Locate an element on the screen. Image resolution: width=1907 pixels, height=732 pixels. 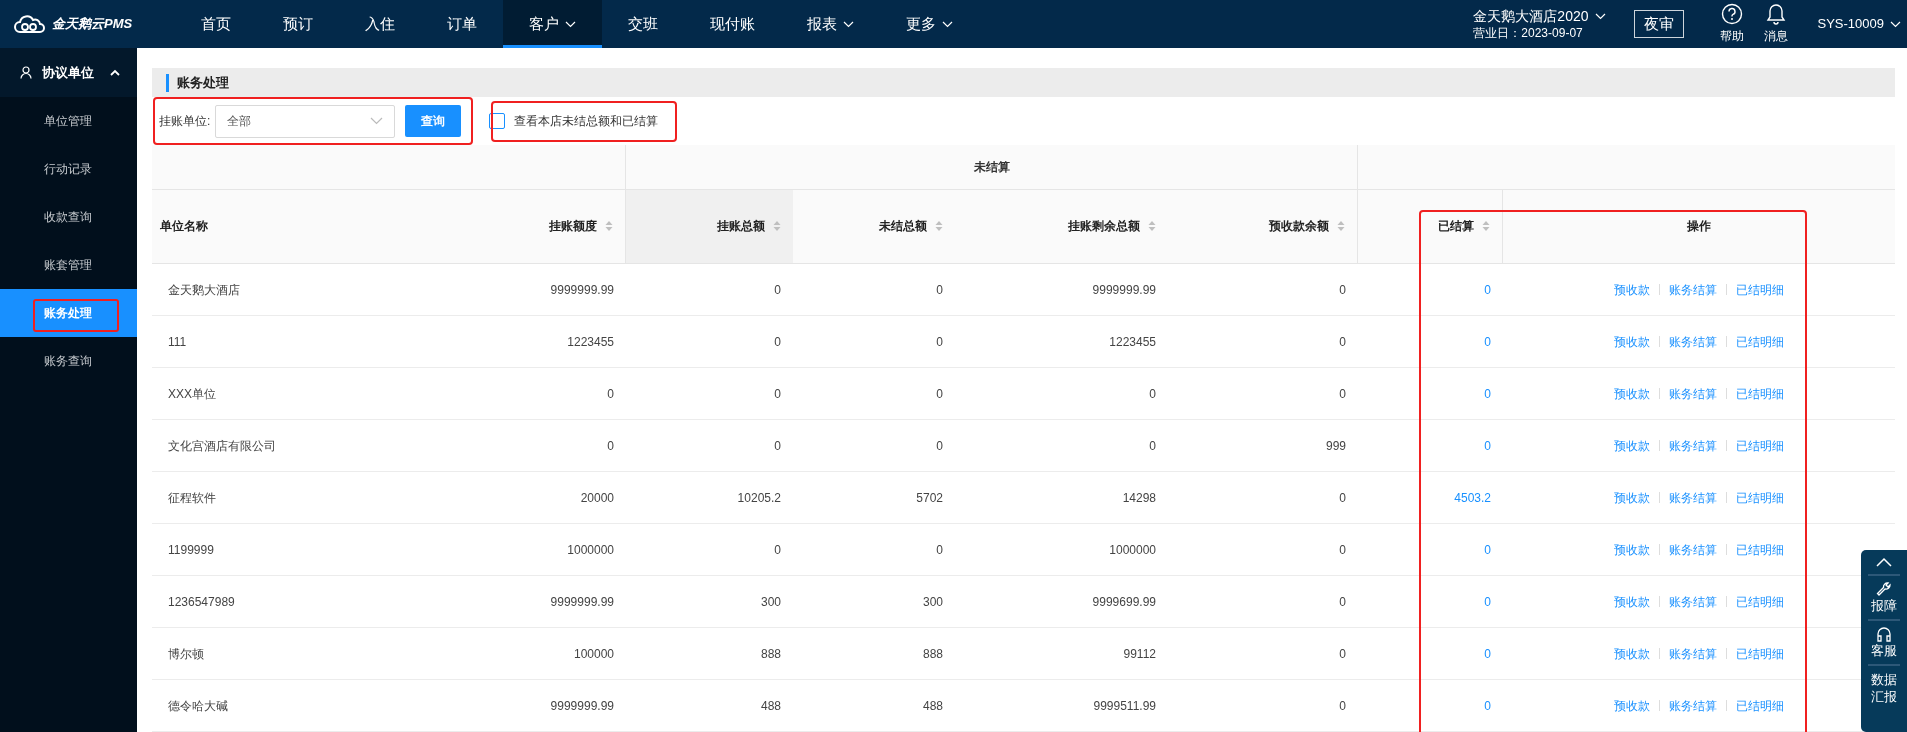
table-cell-text: 1199999 is located at coordinates (191, 550).